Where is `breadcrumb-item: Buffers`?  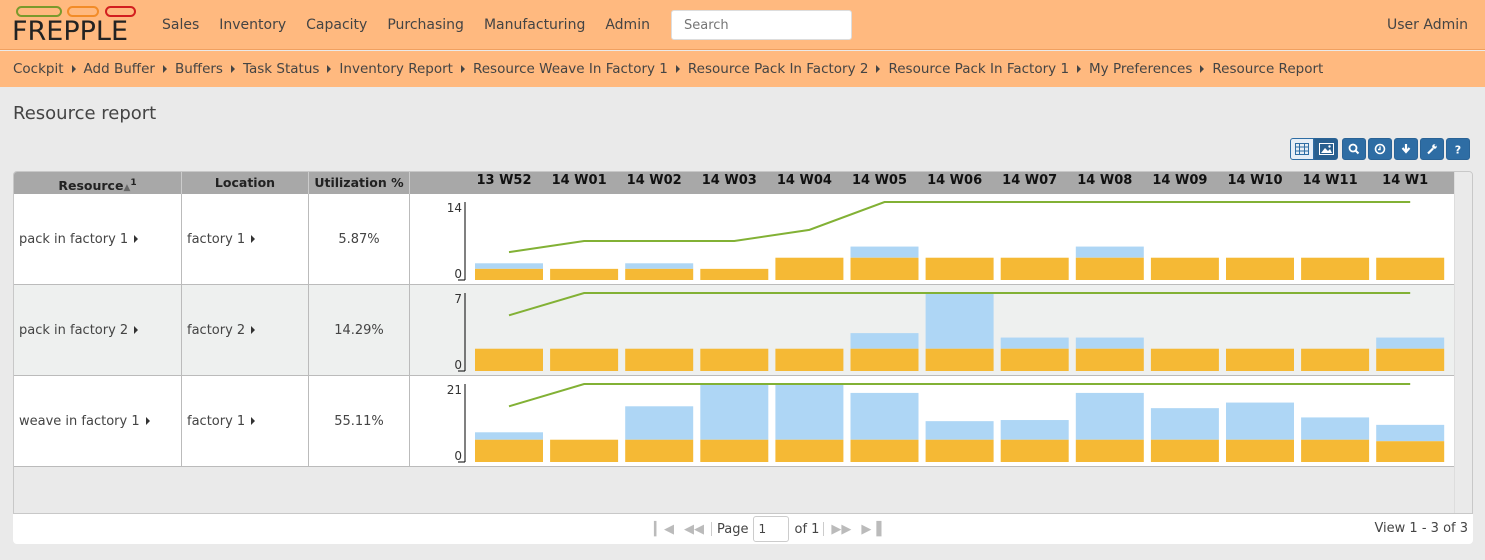 breadcrumb-item: Buffers is located at coordinates (199, 69).